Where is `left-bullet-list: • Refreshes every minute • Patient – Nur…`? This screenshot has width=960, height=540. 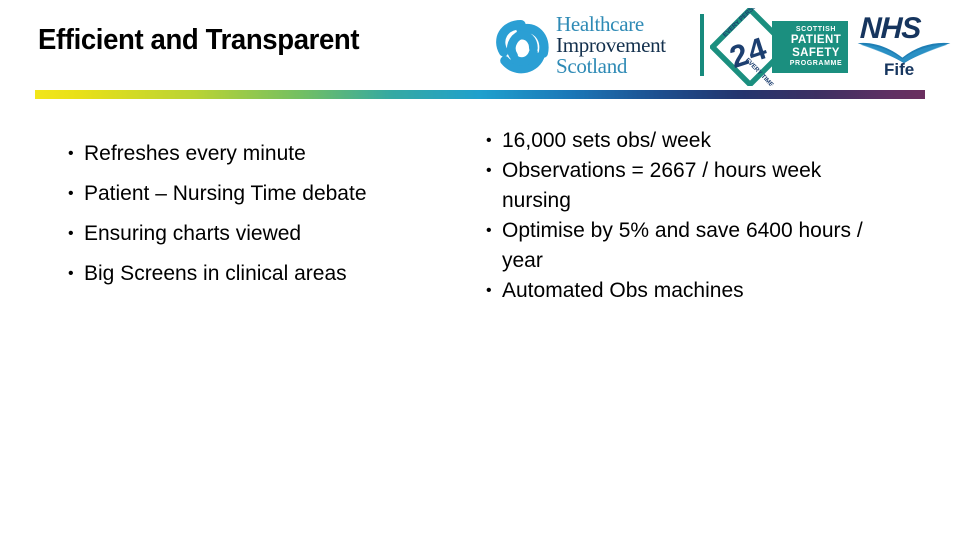
left-bullet-list: • Refreshes every minute • Patient – Nur… is located at coordinates (262, 214).